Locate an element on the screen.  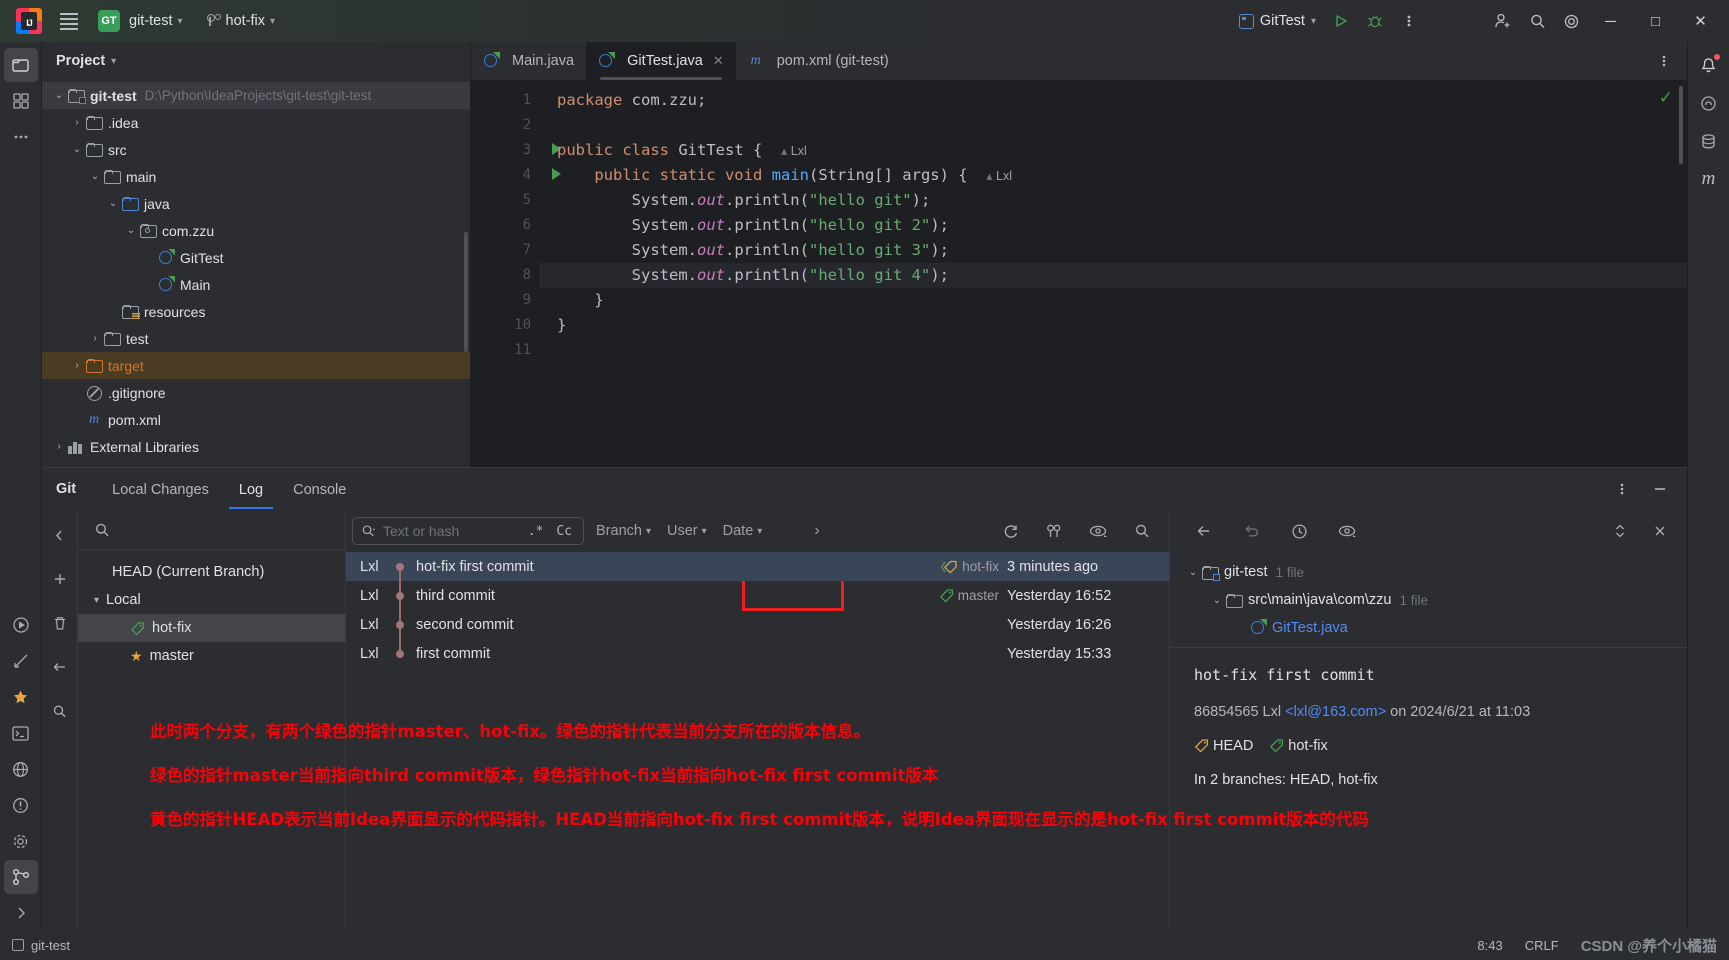
history-button is located at coordinates (1299, 531).